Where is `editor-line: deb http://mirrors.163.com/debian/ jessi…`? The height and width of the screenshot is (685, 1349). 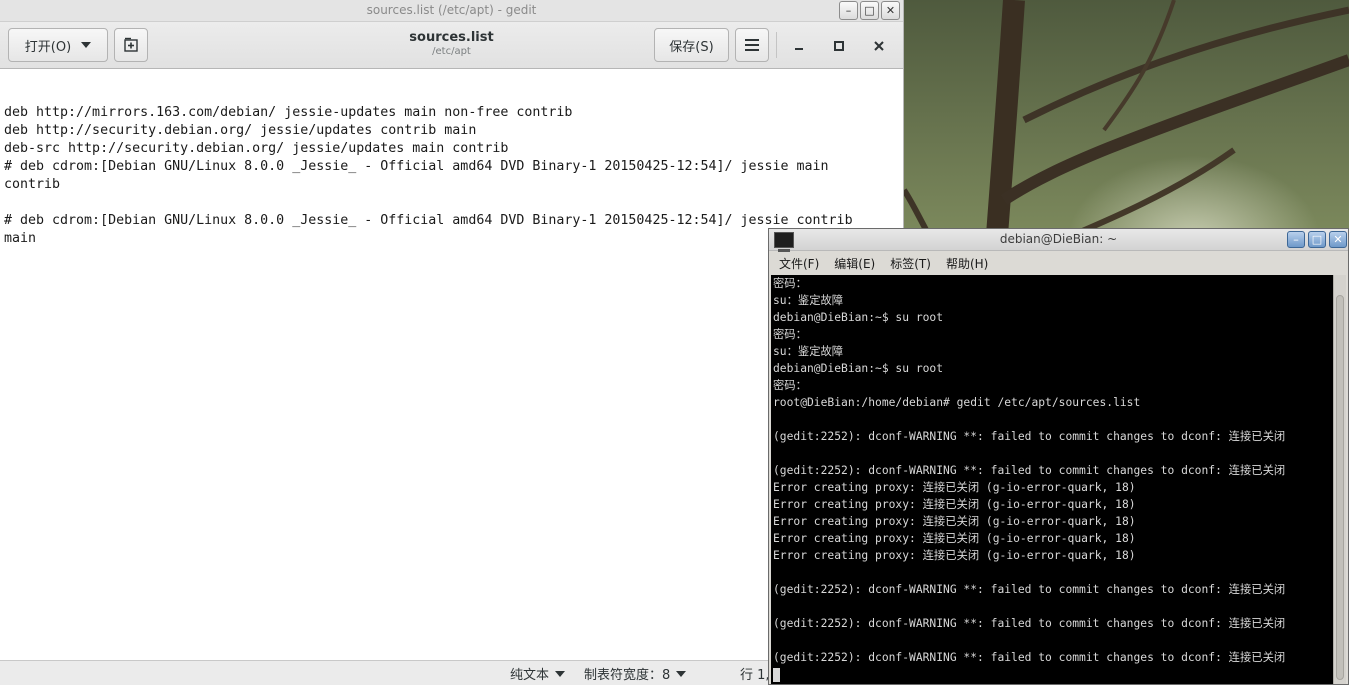 editor-line: deb http://mirrors.163.com/debian/ jessi… is located at coordinates (453, 113).